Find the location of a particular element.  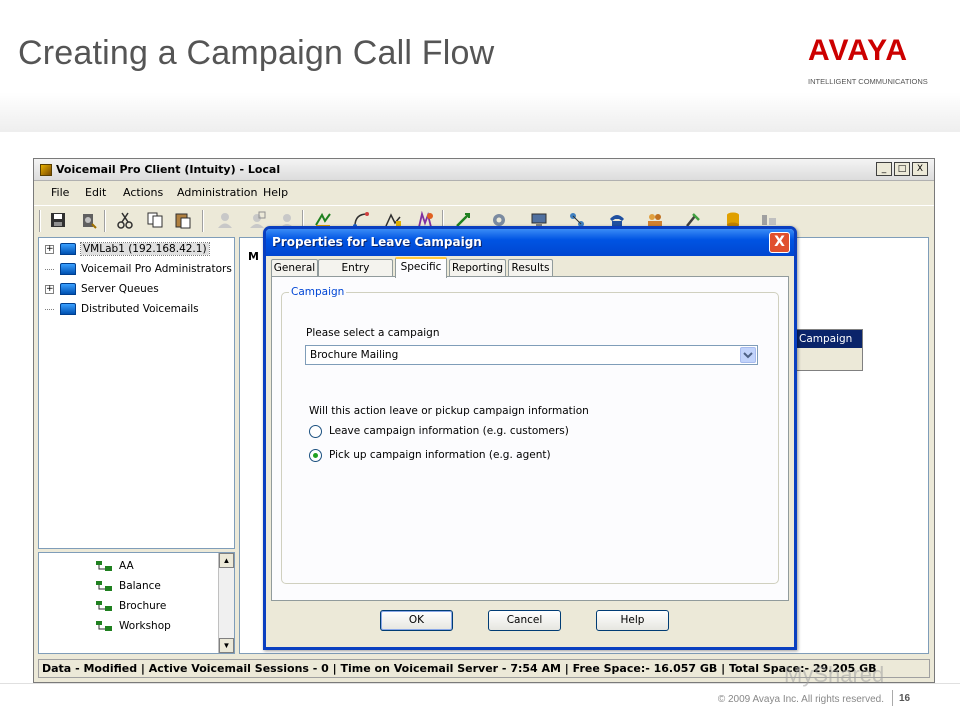

call-flow-list: AA Balance Brochure Workshop ▲ ▼ is located at coordinates (136, 603).